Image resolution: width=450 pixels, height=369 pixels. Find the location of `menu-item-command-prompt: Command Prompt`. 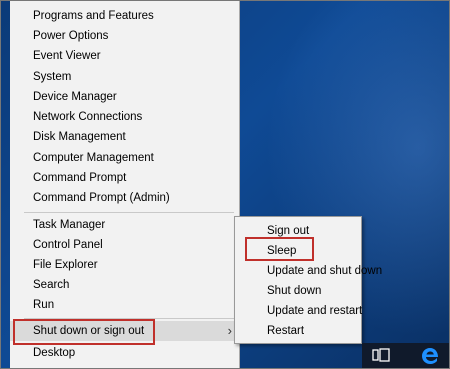

menu-item-command-prompt: Command Prompt is located at coordinates (125, 178).